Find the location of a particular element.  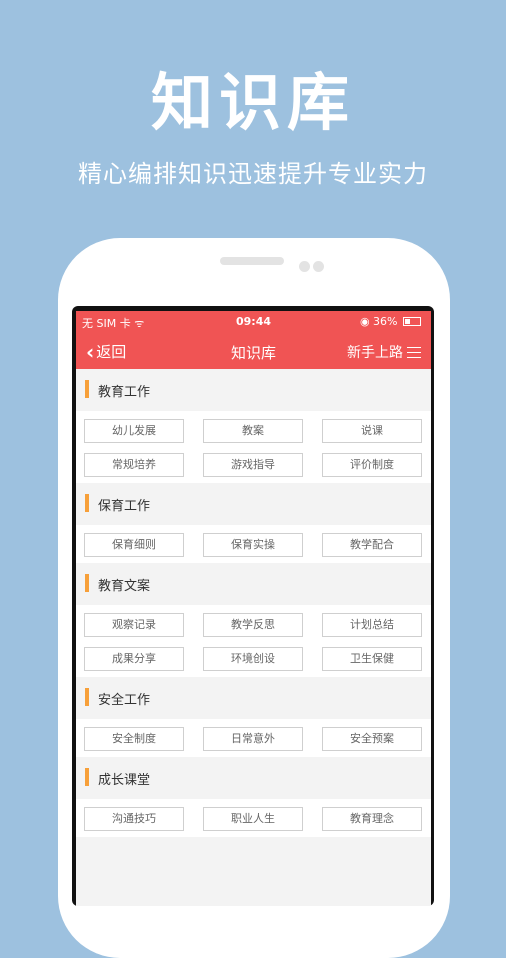

section-title: 保育工作 is located at coordinates (124, 506).